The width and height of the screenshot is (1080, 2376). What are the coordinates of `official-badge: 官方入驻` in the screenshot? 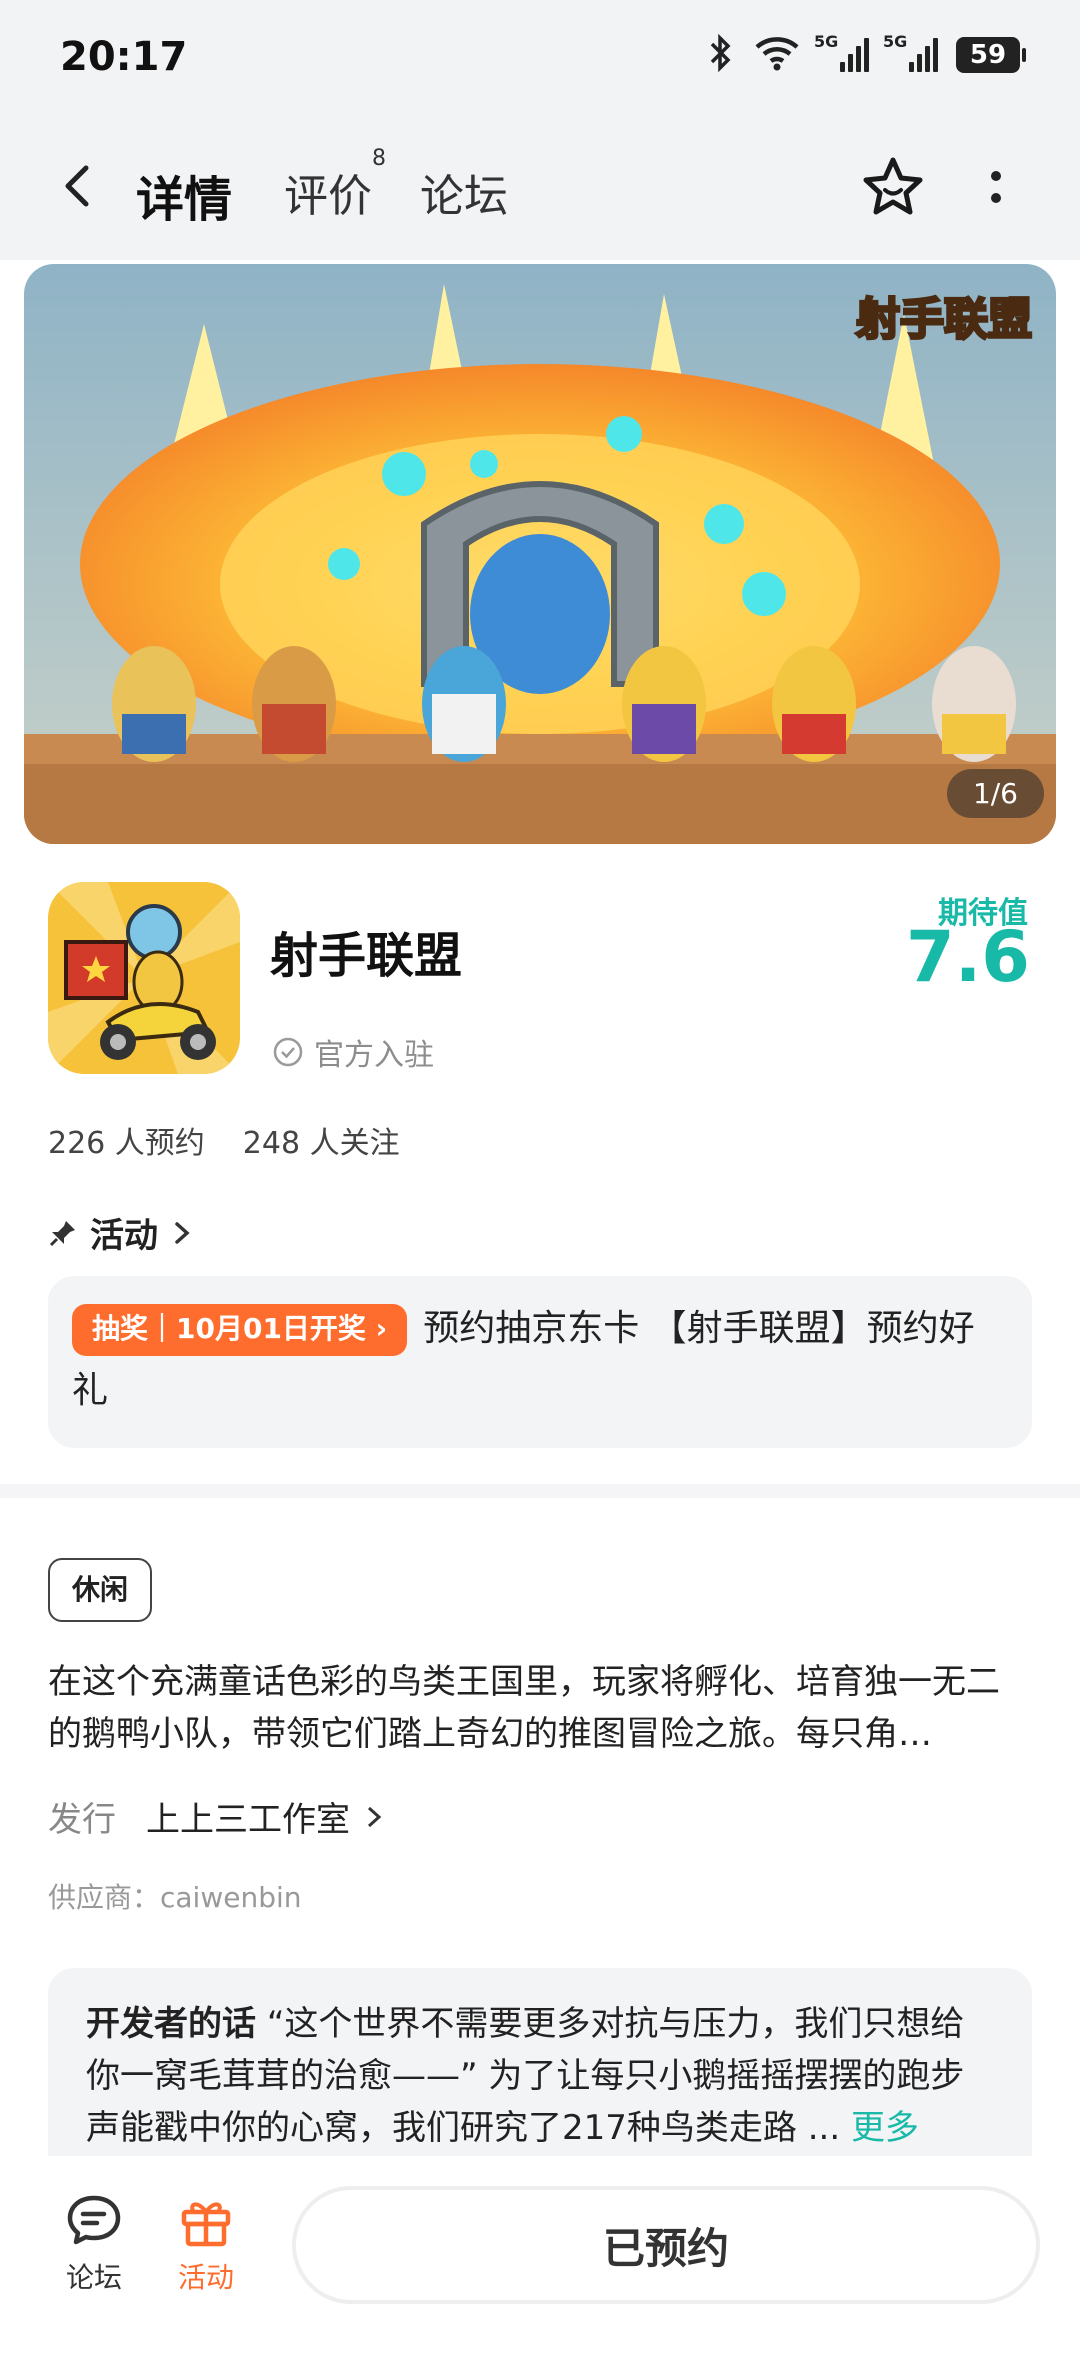 It's located at (353, 1052).